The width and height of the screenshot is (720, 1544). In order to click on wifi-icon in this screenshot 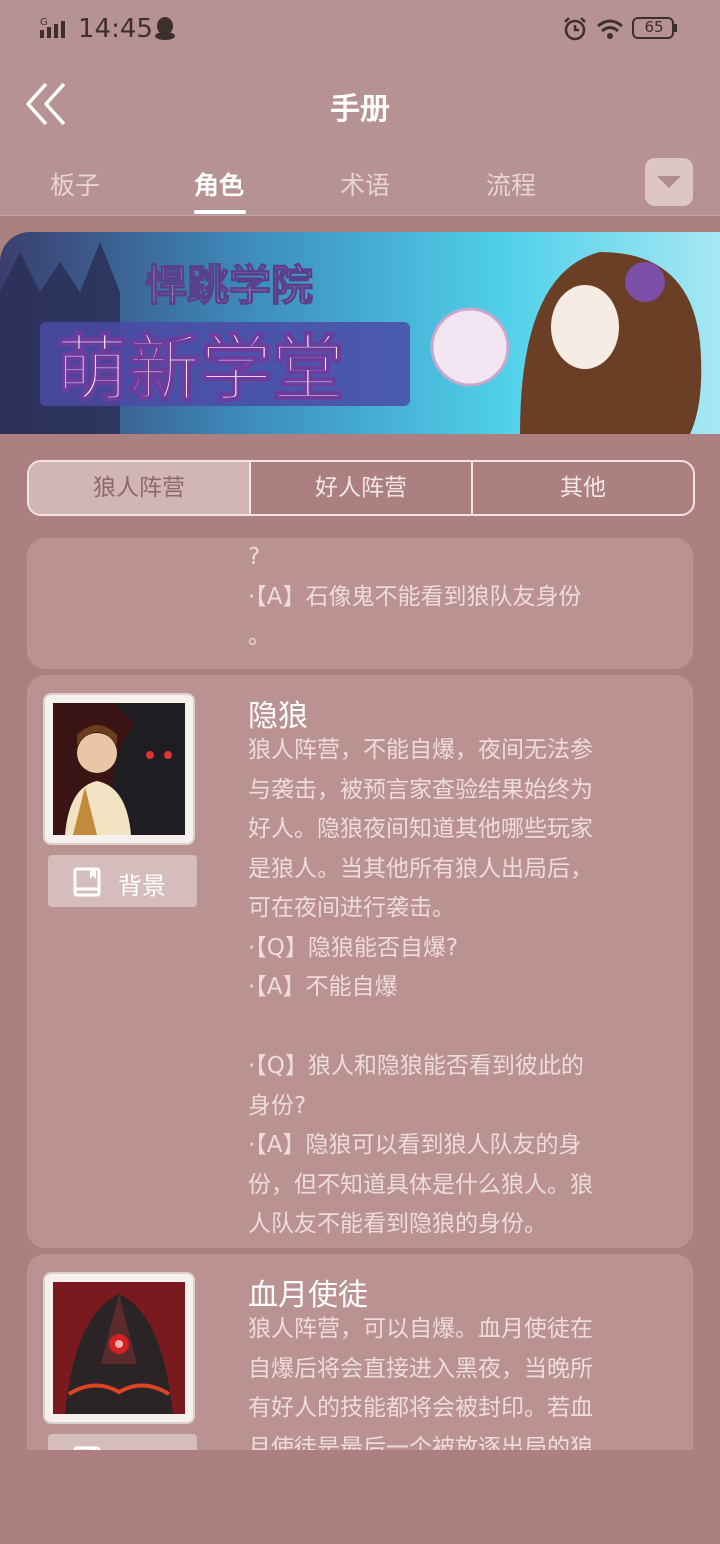, I will do `click(610, 29)`.